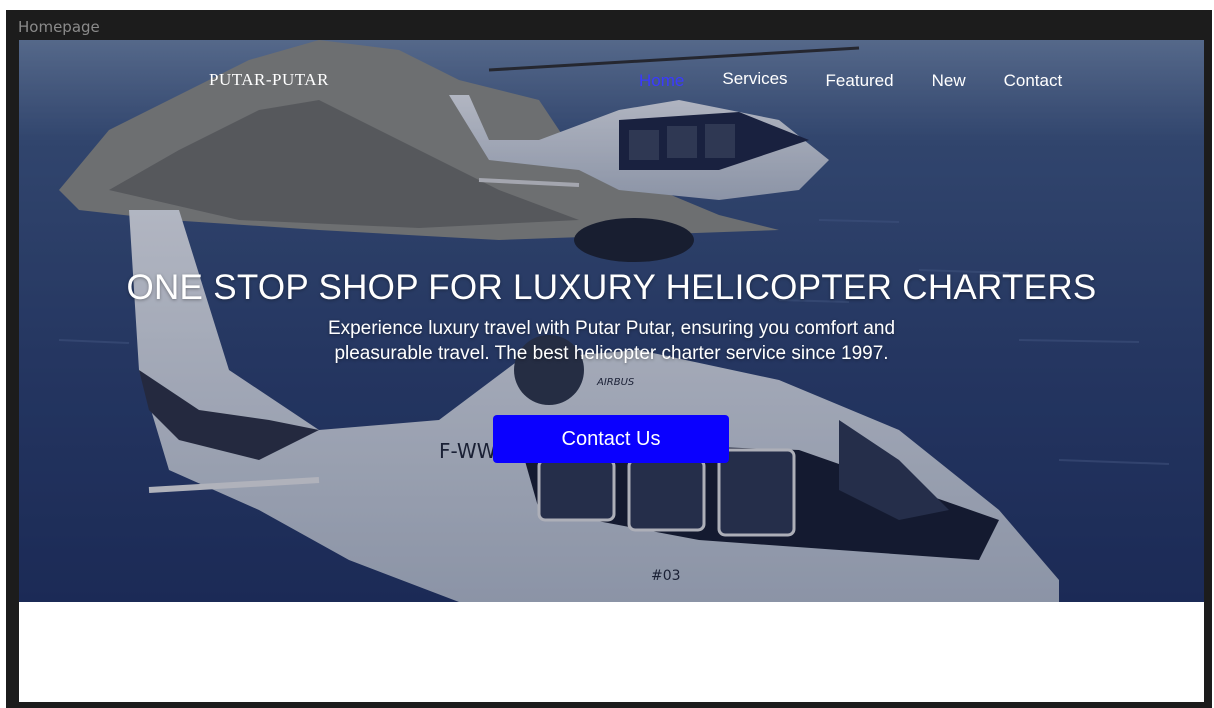 The image size is (1214, 708). Describe the element at coordinates (59, 27) in the screenshot. I see `frame-label: Homepage` at that location.